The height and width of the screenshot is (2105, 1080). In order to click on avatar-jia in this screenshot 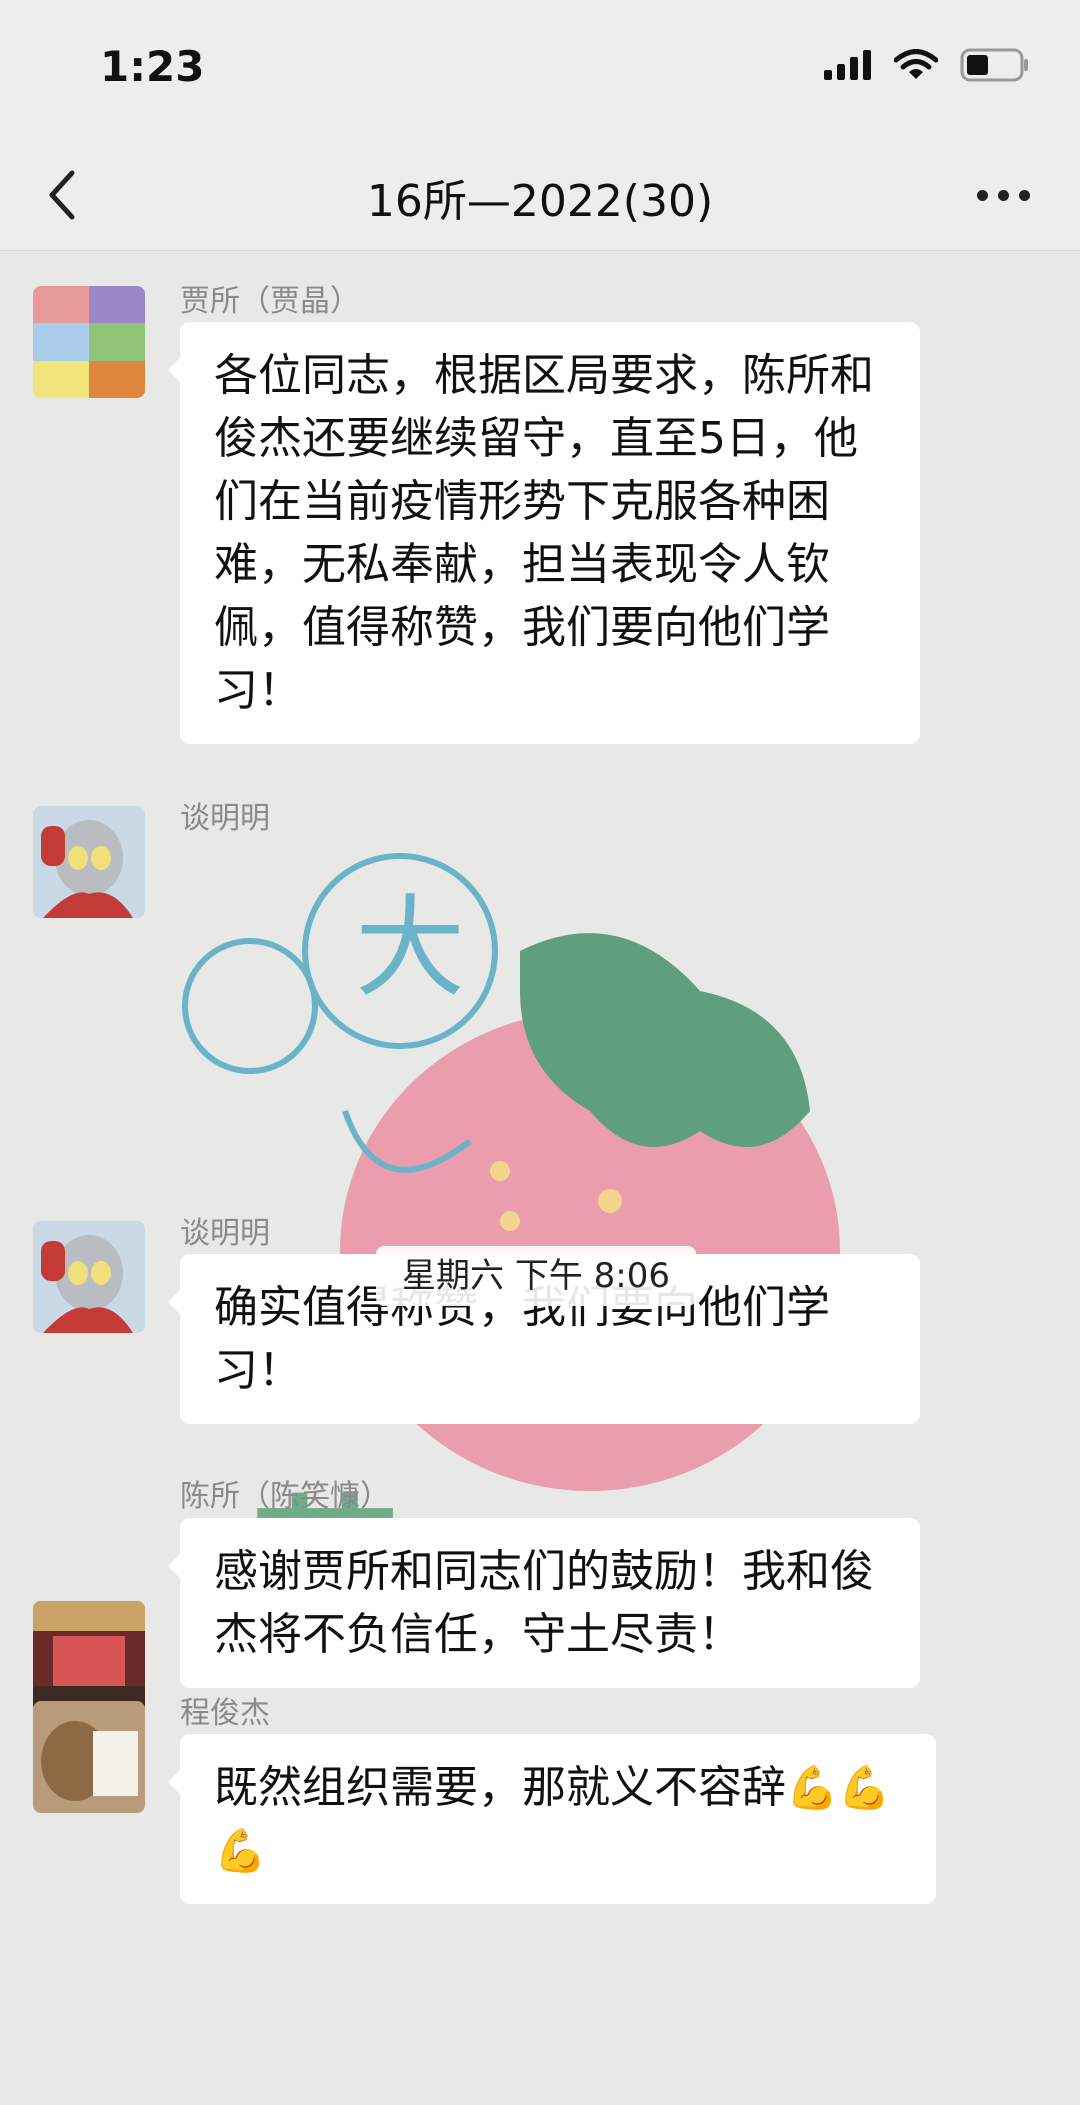, I will do `click(89, 342)`.